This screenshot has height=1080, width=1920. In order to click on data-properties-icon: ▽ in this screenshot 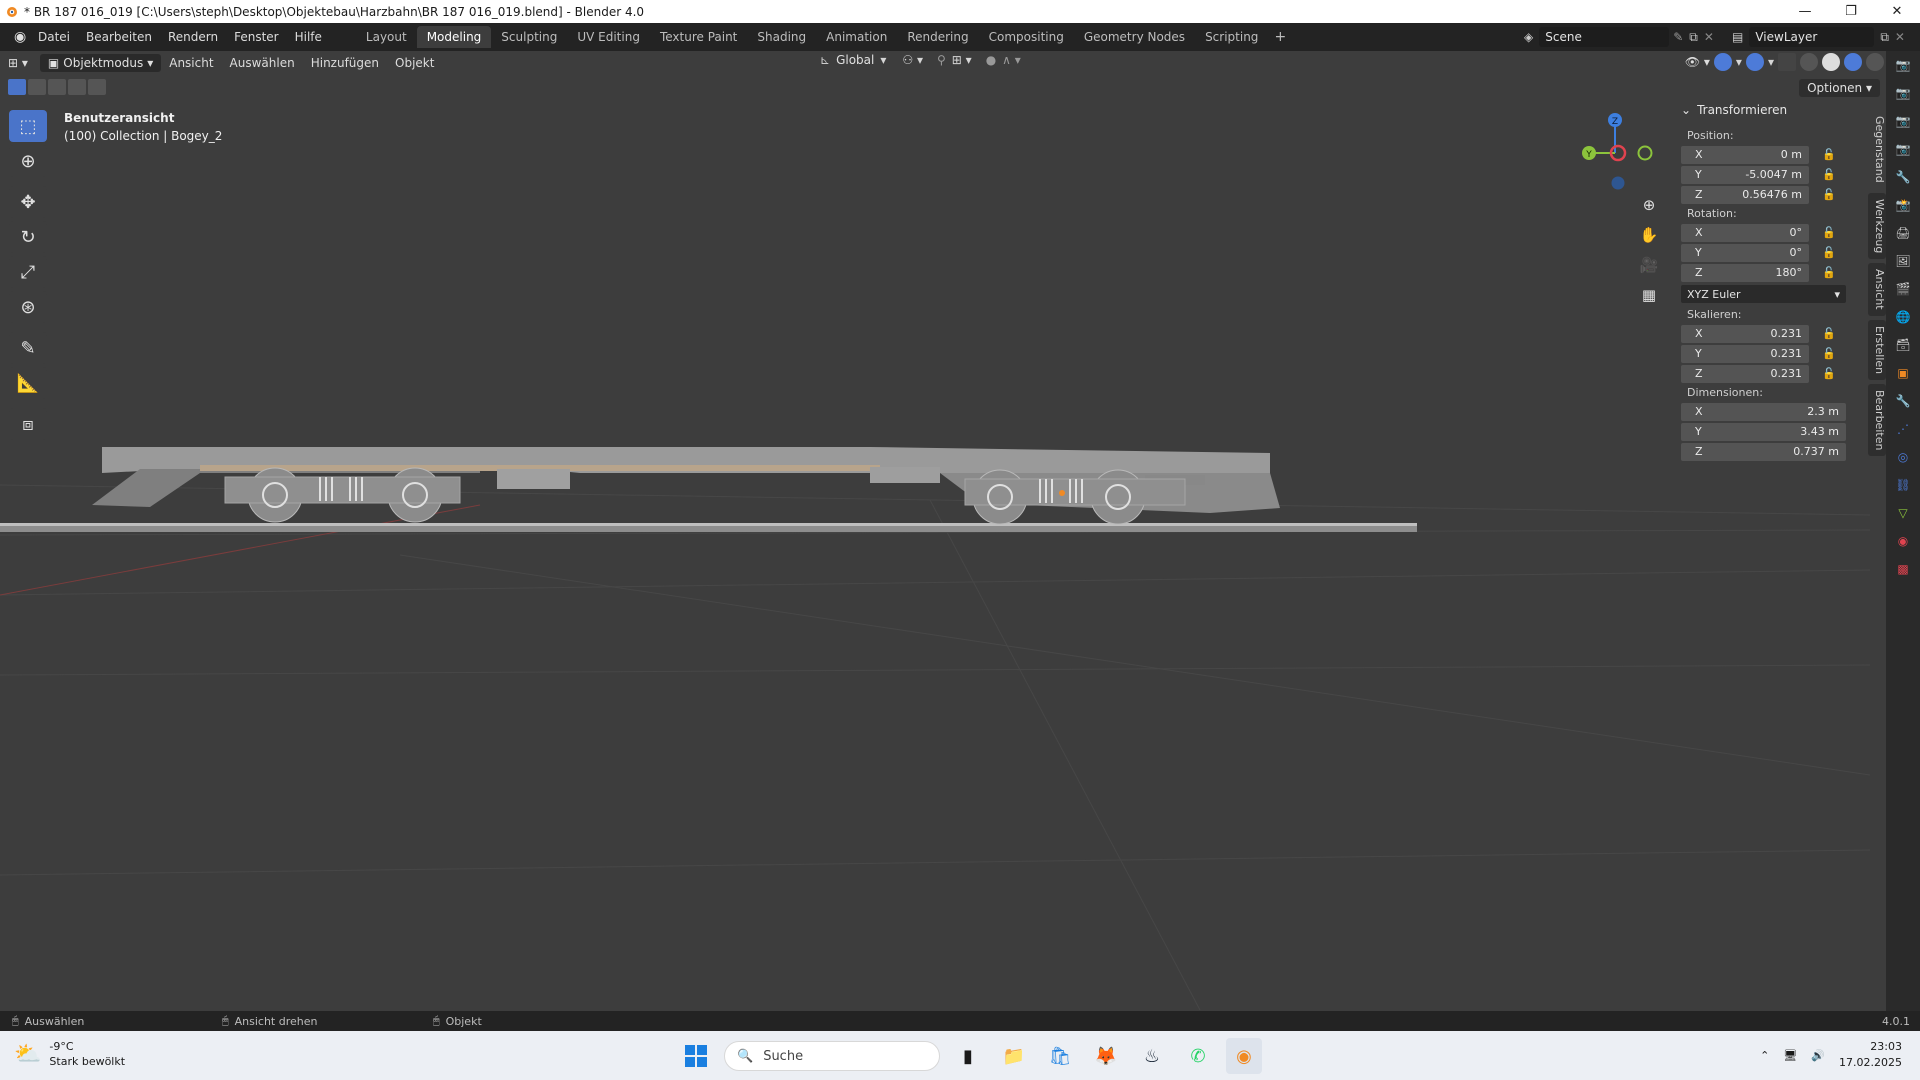, I will do `click(1903, 513)`.